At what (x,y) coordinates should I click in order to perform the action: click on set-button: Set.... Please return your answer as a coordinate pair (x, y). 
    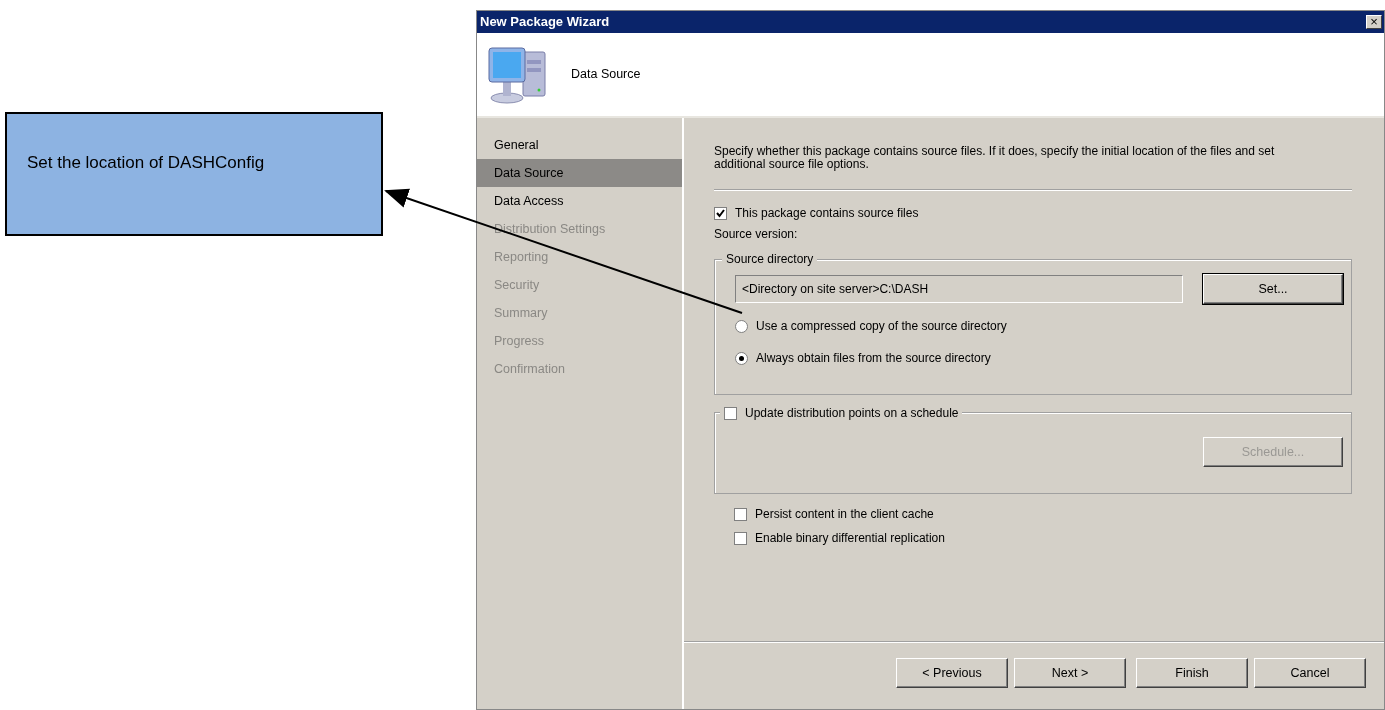
    Looking at the image, I should click on (1273, 289).